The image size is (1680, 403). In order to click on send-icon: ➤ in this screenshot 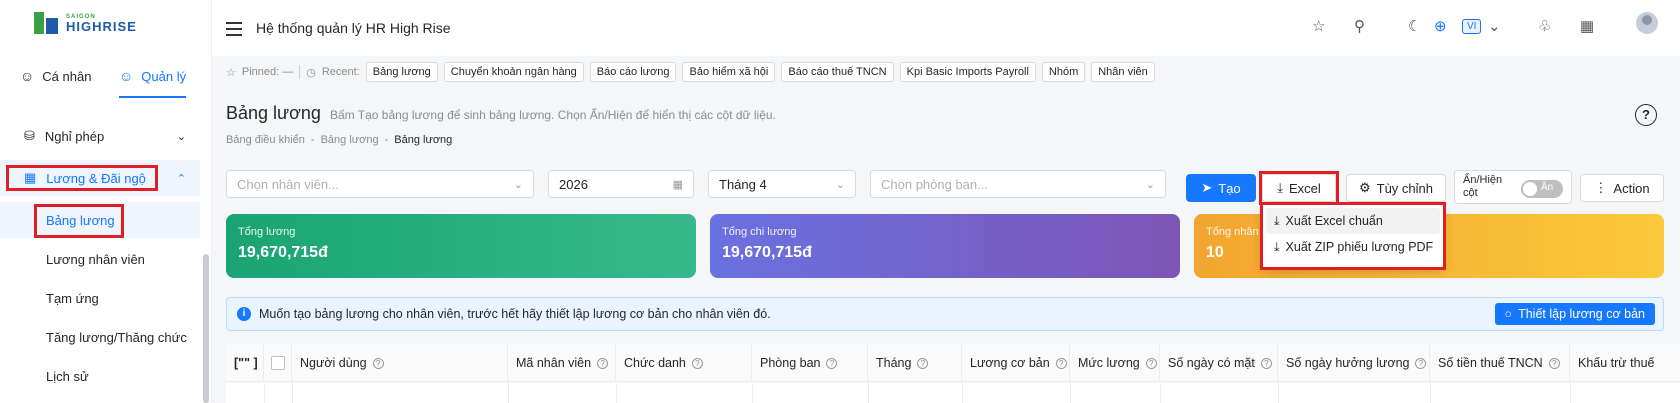, I will do `click(1207, 187)`.